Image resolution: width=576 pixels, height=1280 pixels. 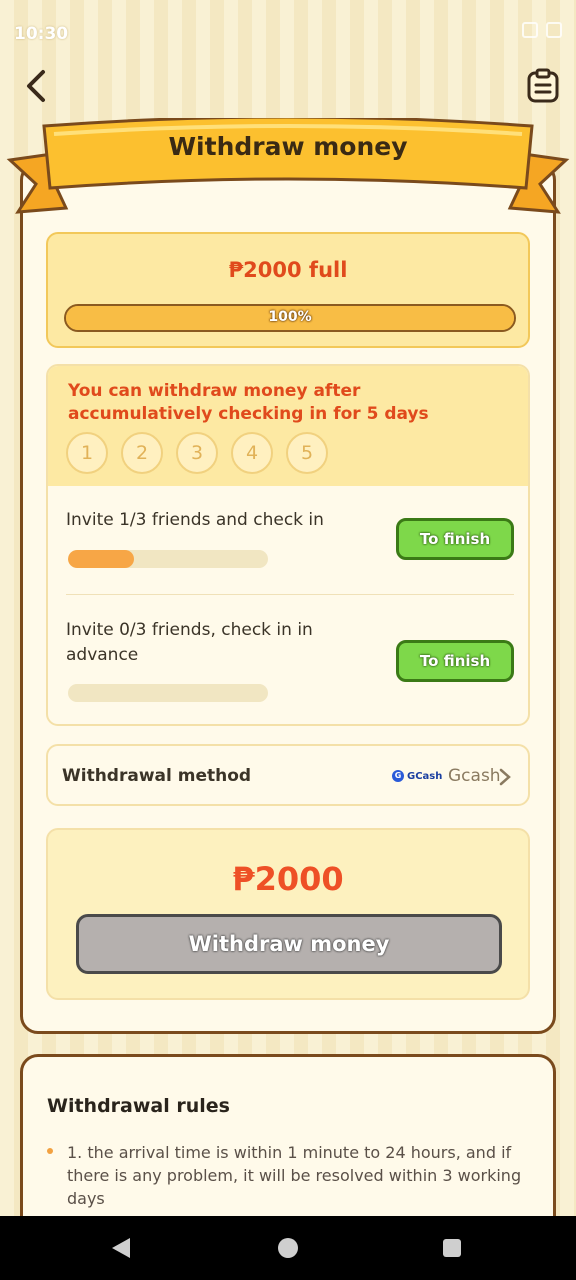 What do you see at coordinates (288, 775) in the screenshot?
I see `withdrawal-method-row: Withdrawal method G GCash Gcash` at bounding box center [288, 775].